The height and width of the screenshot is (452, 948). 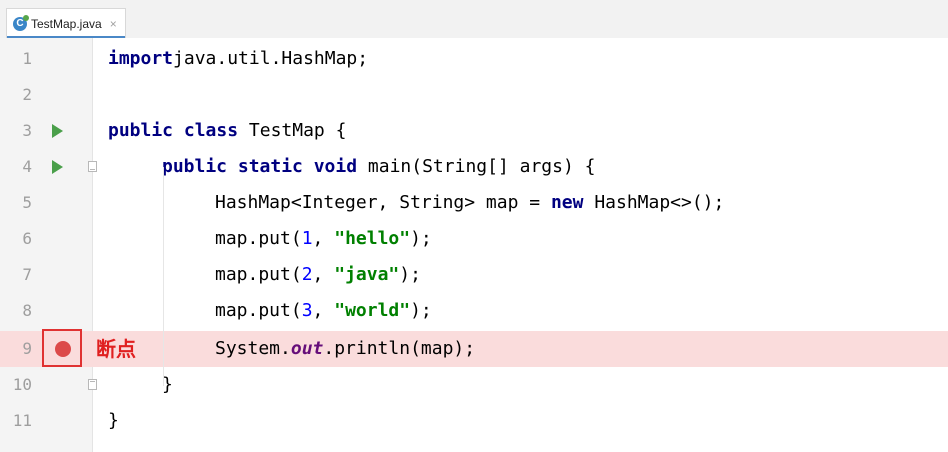 I want to click on code-text: importjava.util.HashMap;, so click(x=238, y=59).